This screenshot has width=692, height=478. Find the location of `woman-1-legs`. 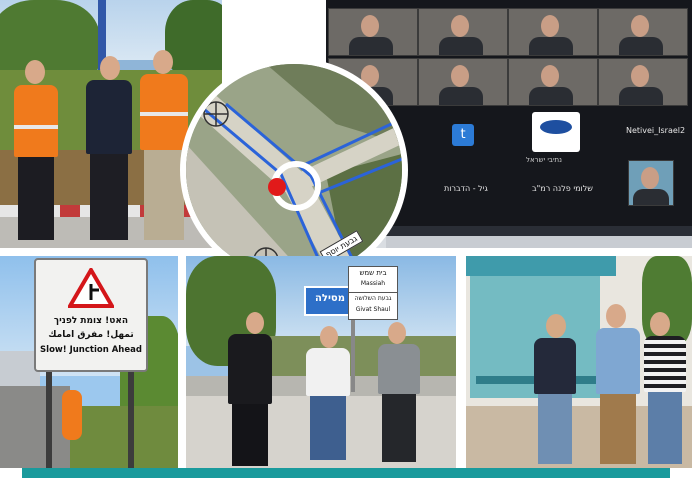

woman-1-legs is located at coordinates (555, 429).